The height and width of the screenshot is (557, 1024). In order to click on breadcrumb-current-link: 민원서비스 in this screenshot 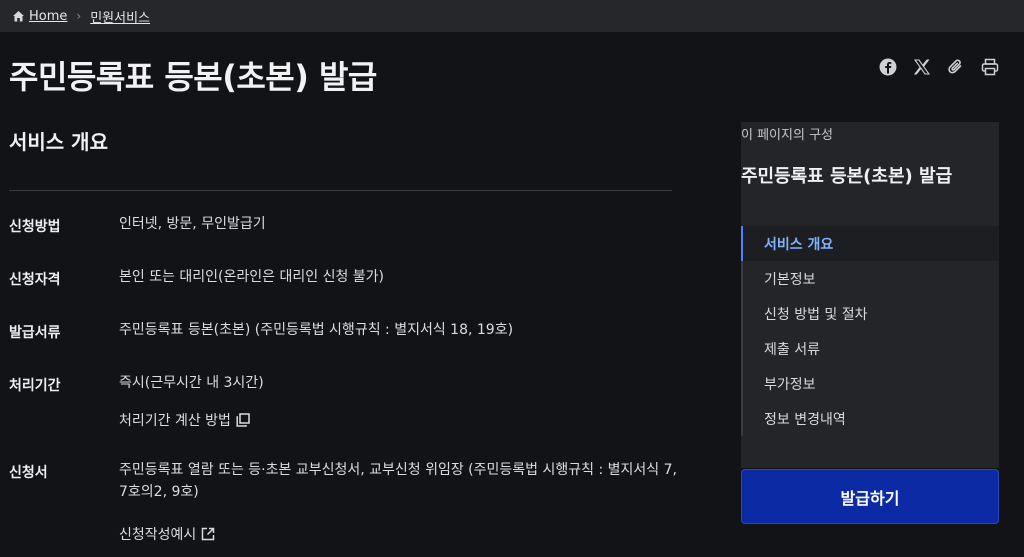, I will do `click(120, 16)`.